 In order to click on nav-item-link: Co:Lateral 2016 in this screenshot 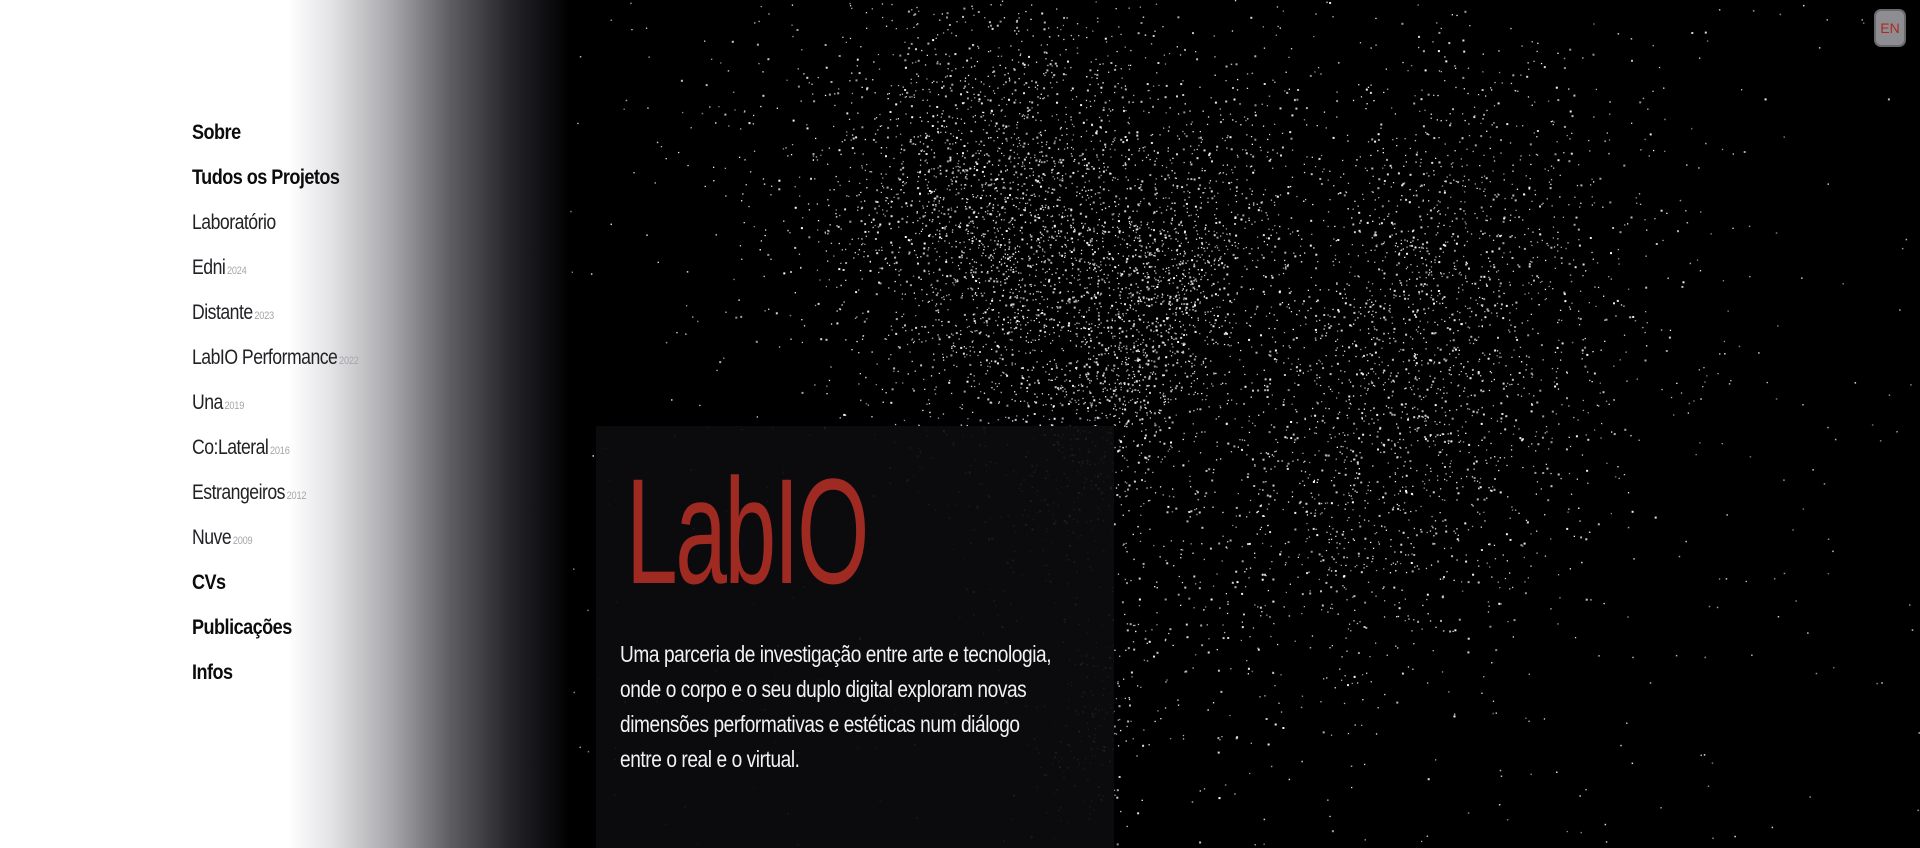, I will do `click(241, 449)`.